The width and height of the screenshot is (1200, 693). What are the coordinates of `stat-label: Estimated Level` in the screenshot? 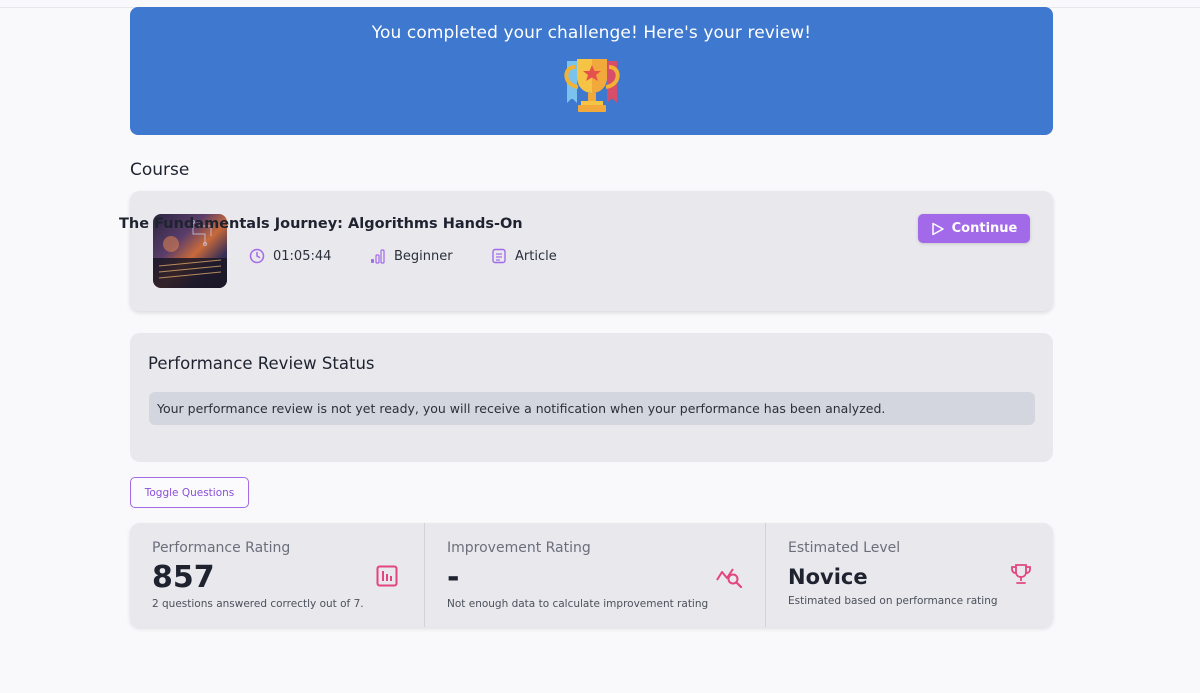 It's located at (844, 548).